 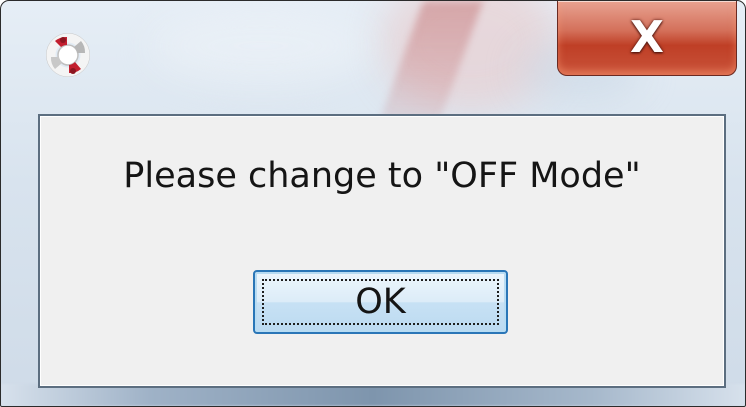 What do you see at coordinates (261, 46) in the screenshot?
I see `glass-background` at bounding box center [261, 46].